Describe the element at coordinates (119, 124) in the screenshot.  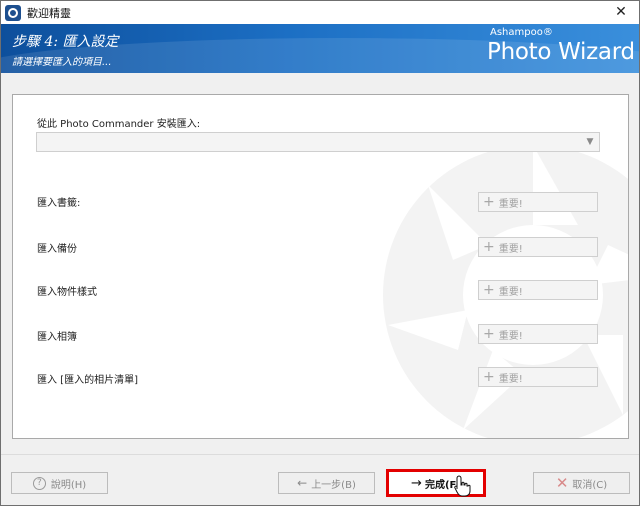
I see `source-label: 從此 Photo Commander 安裝匯入:` at that location.